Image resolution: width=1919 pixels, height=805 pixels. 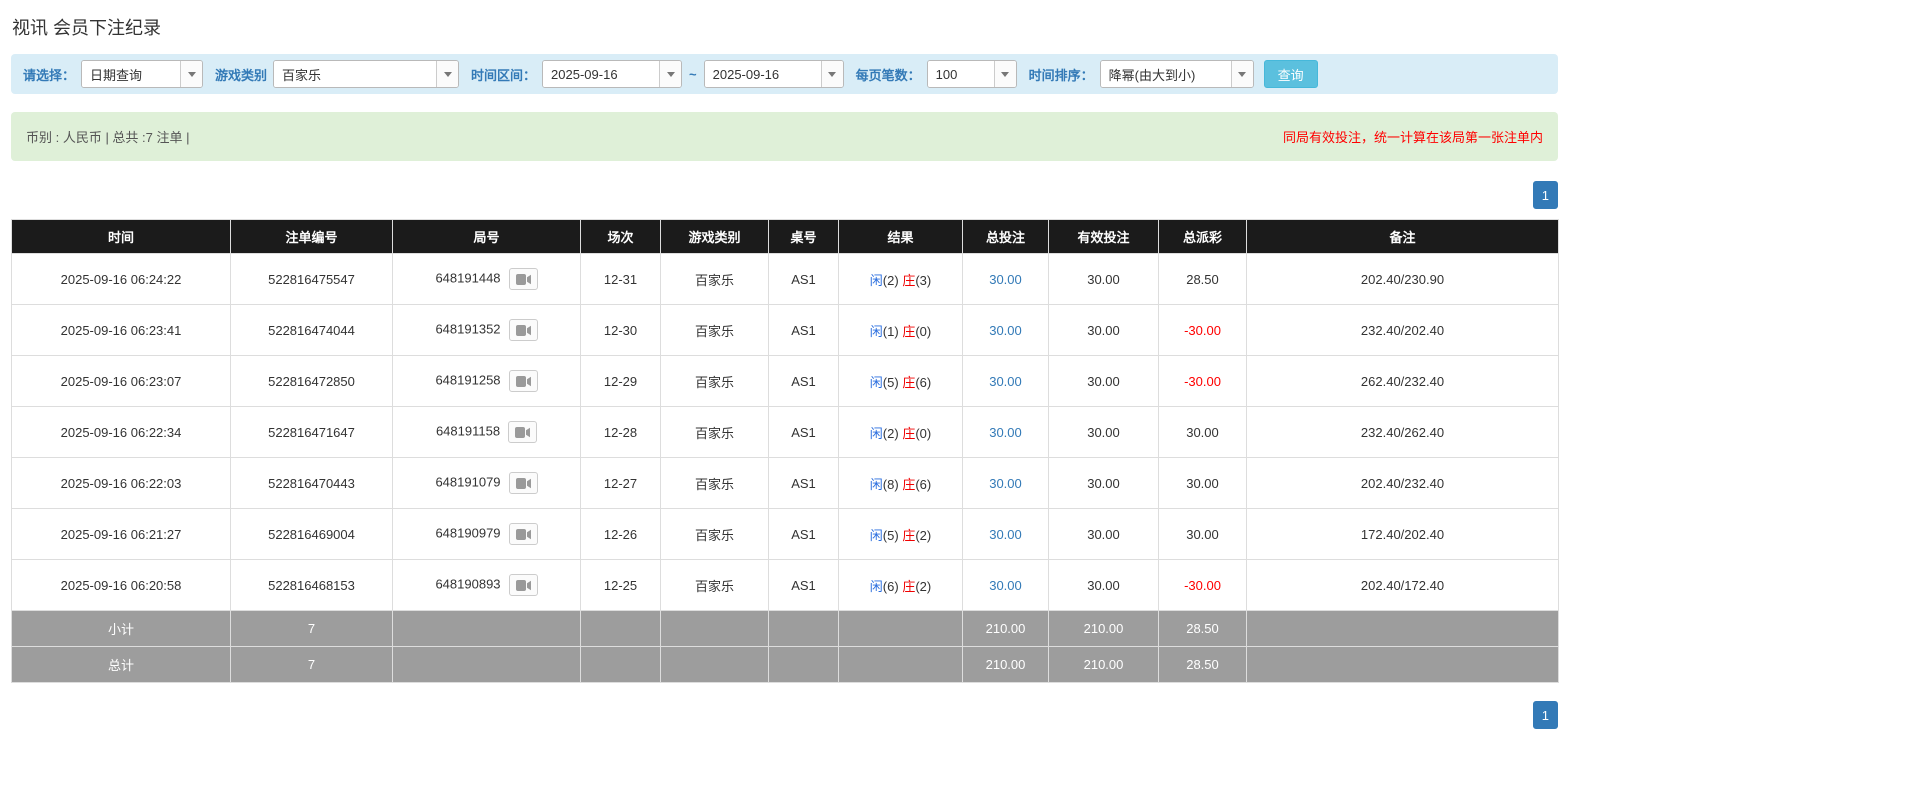 What do you see at coordinates (890, 586) in the screenshot?
I see `result-player-score: (6)` at bounding box center [890, 586].